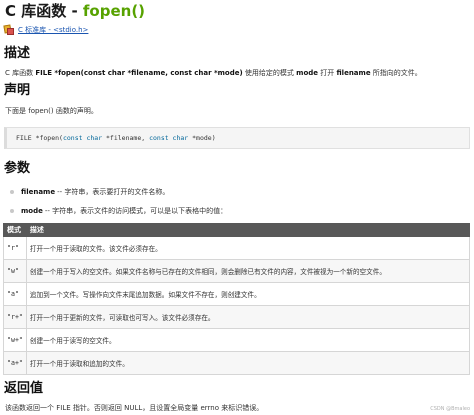 The height and width of the screenshot is (415, 474). Describe the element at coordinates (126, 138) in the screenshot. I see `code-part-2: *filename,` at that location.